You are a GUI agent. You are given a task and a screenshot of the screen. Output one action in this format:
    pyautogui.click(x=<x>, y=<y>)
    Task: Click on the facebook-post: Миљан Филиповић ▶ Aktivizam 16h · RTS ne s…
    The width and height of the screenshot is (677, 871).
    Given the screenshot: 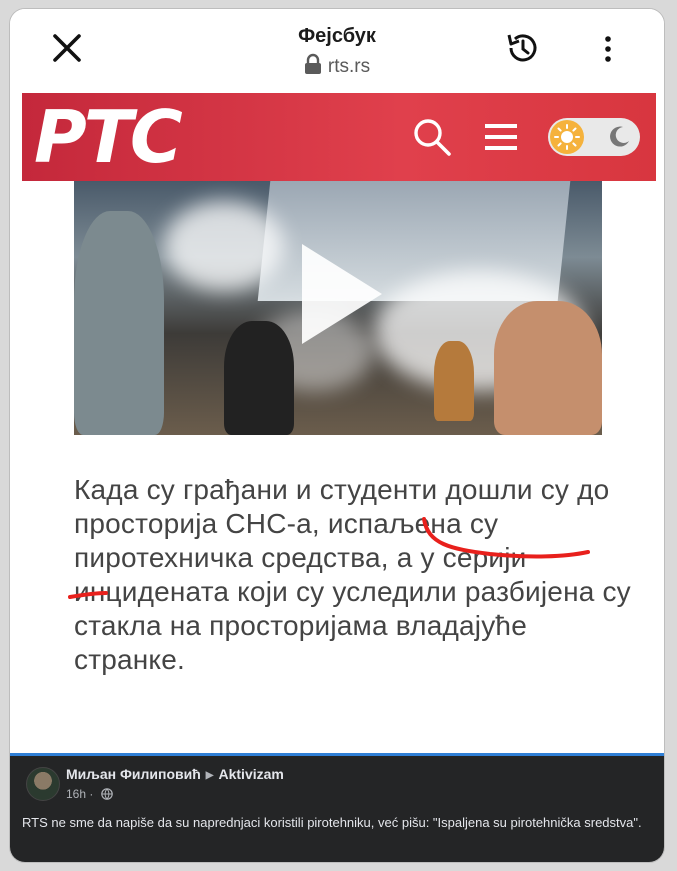 What is the action you would take?
    pyautogui.click(x=337, y=809)
    